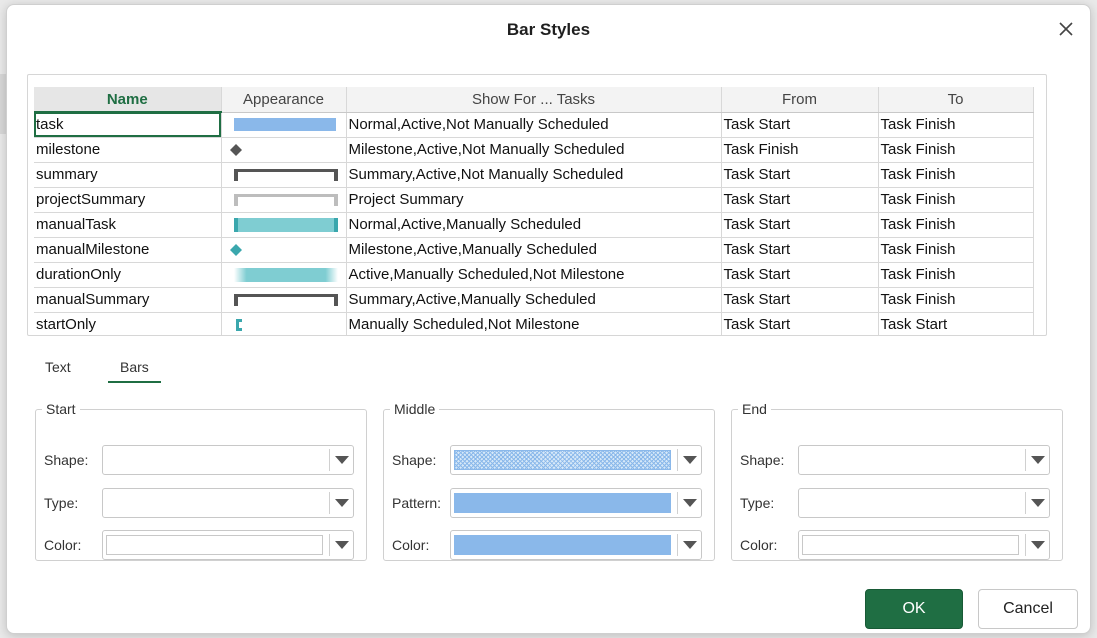 This screenshot has width=1097, height=638. Describe the element at coordinates (914, 609) in the screenshot. I see `ok-button: OK` at that location.